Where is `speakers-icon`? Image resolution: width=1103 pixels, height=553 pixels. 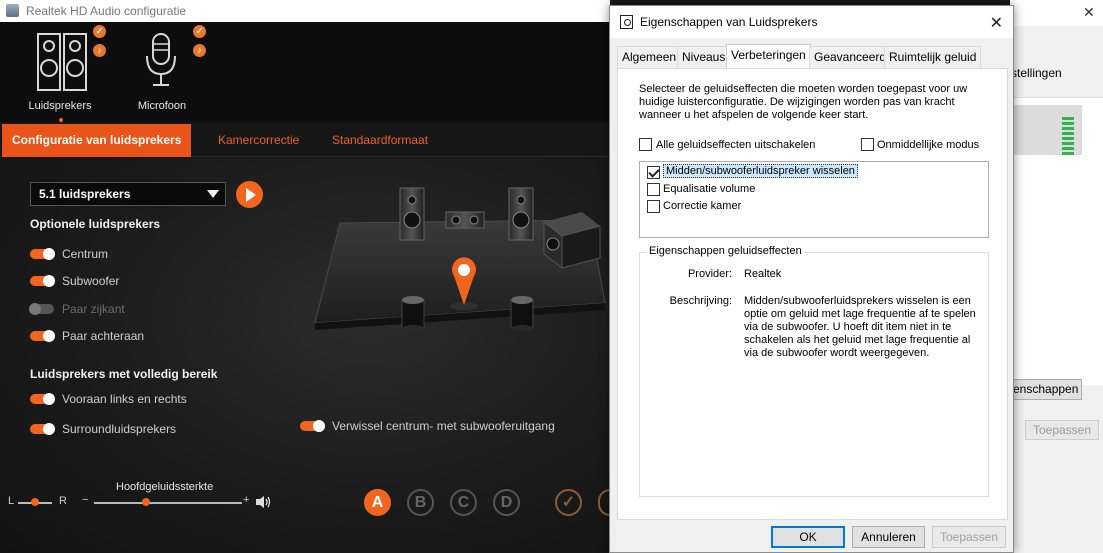 speakers-icon is located at coordinates (62, 62).